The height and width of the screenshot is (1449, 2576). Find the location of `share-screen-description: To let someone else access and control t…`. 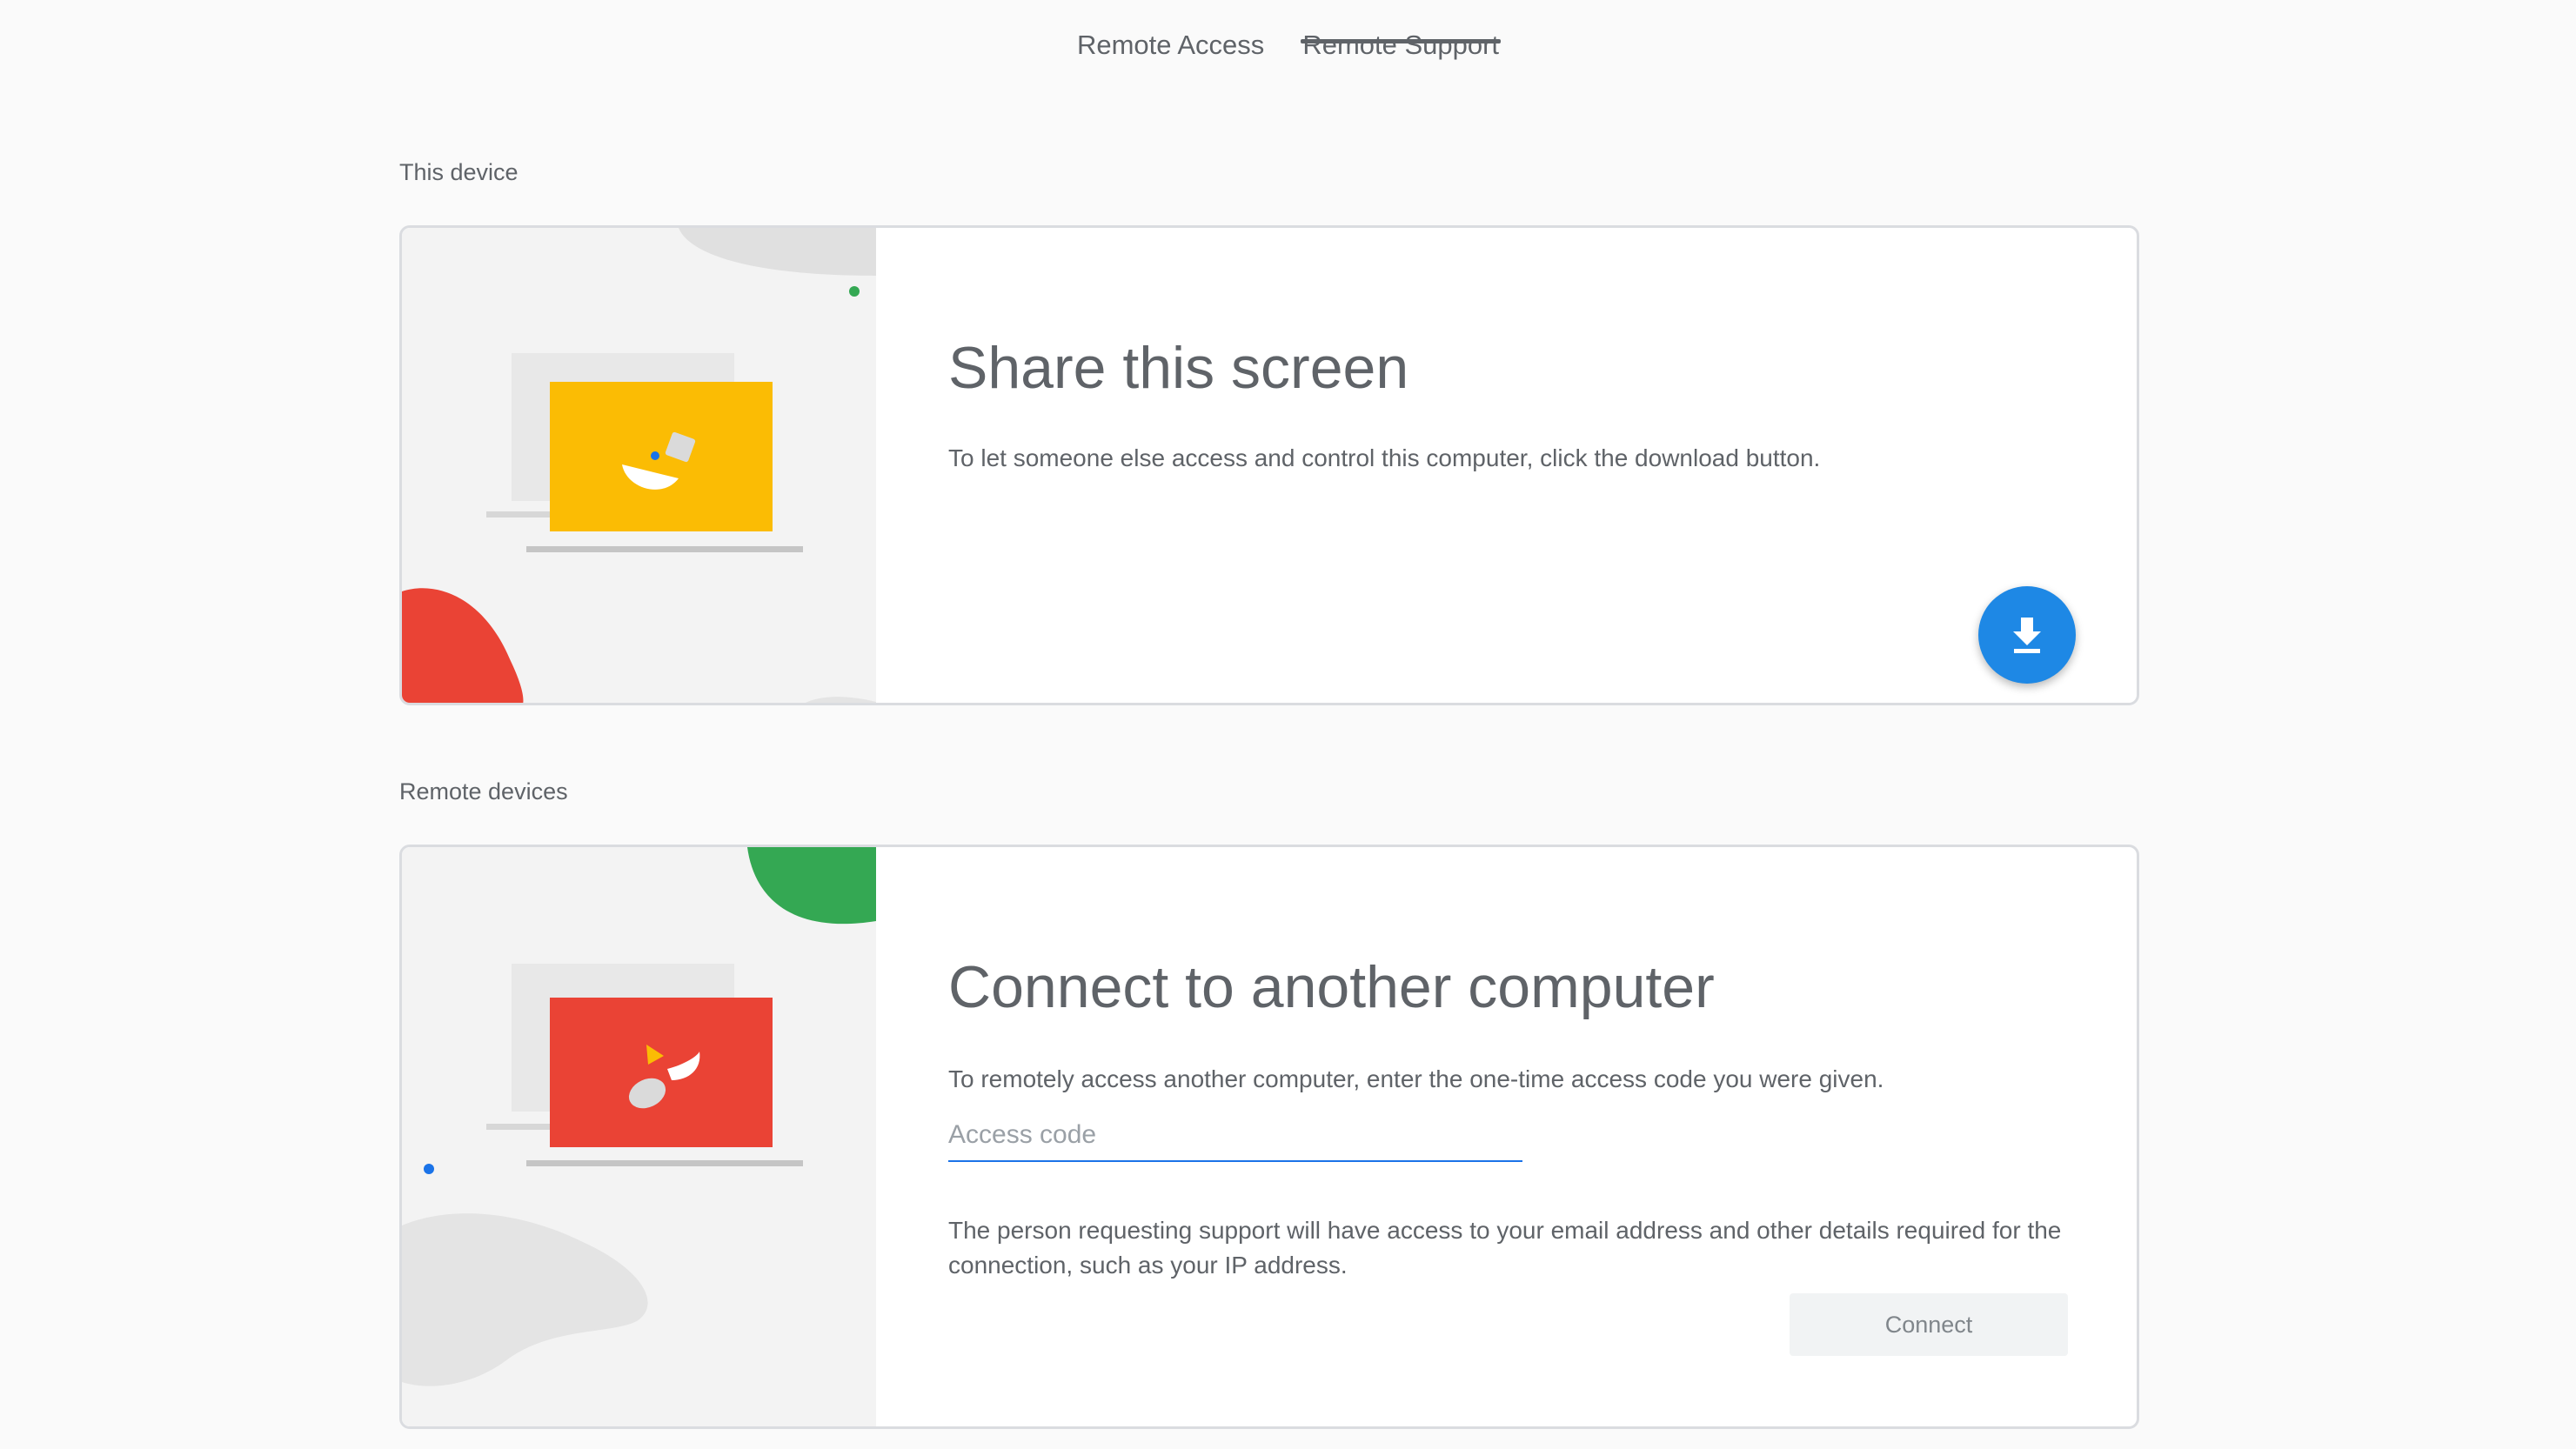

share-screen-description: To let someone else access and control t… is located at coordinates (1384, 458).